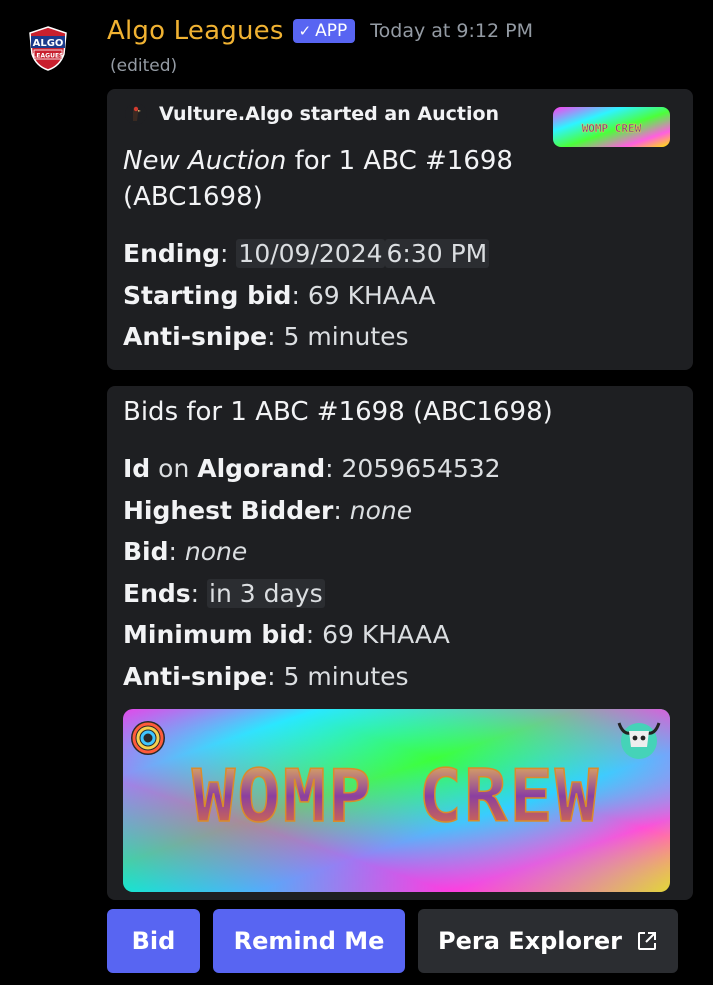 The width and height of the screenshot is (713, 985). Describe the element at coordinates (305, 31) in the screenshot. I see `verified-check-icon: ✓` at that location.